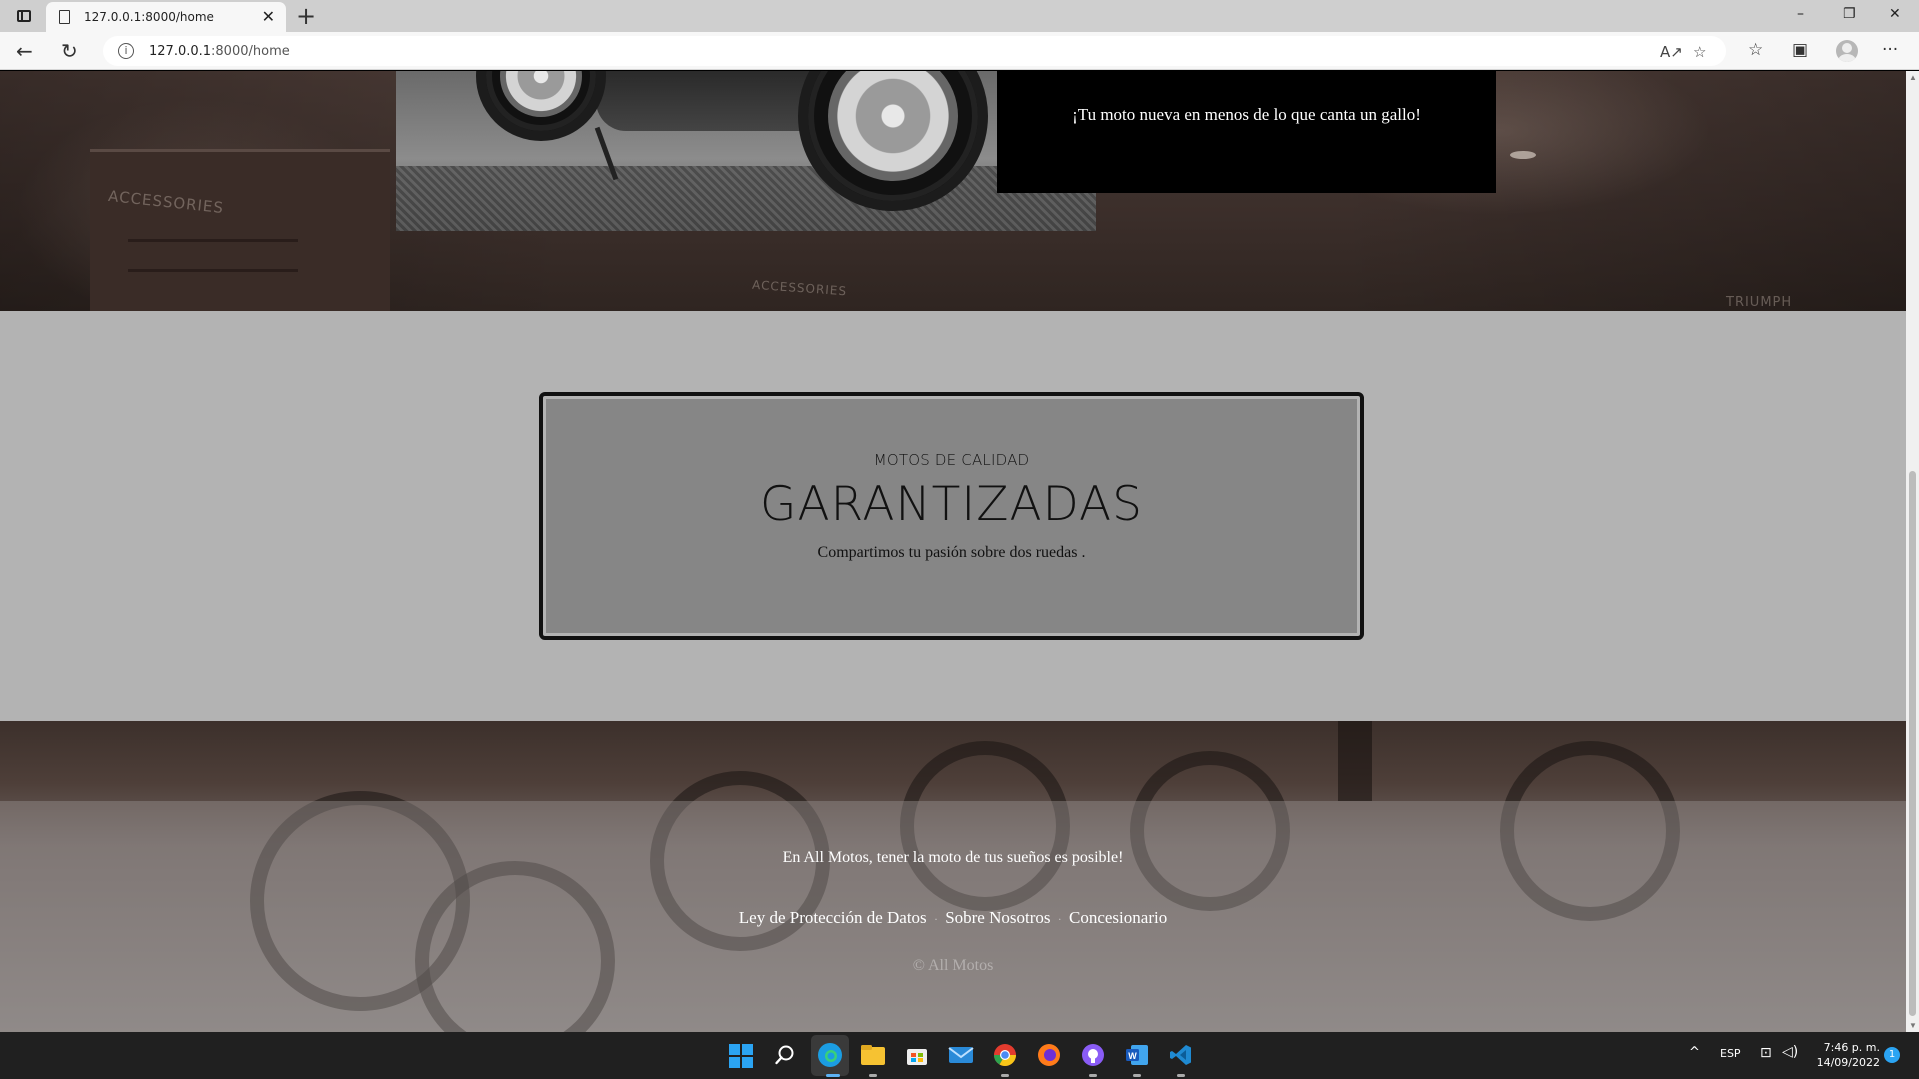 This screenshot has width=1919, height=1079. What do you see at coordinates (917, 1055) in the screenshot?
I see `store-icon` at bounding box center [917, 1055].